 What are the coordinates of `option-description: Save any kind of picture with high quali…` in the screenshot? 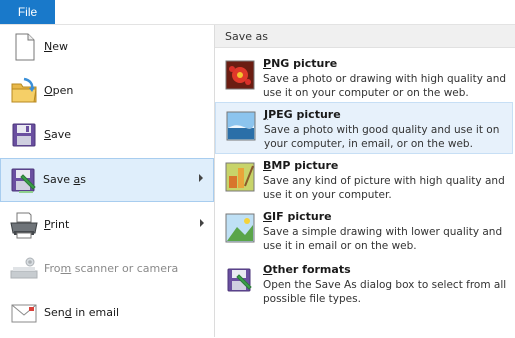 It's located at (384, 188).